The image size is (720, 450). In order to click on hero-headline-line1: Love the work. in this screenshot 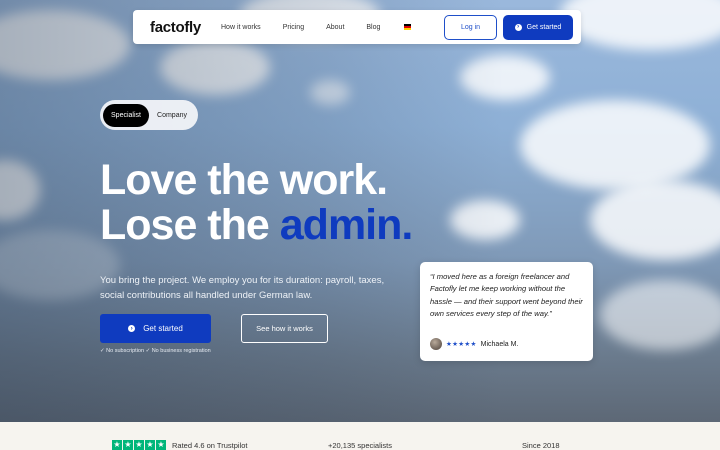, I will do `click(244, 180)`.